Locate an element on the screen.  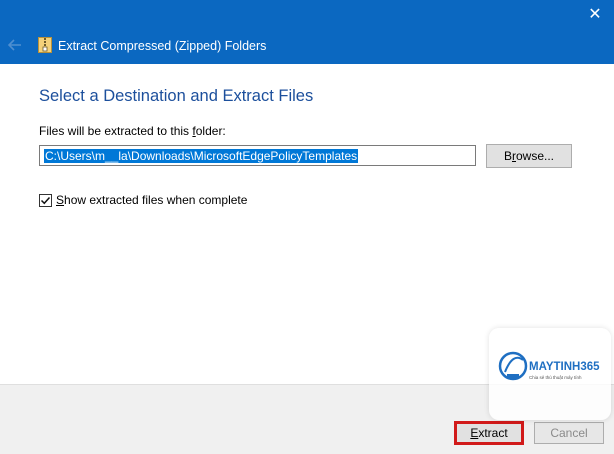
destination-label-rest: older: is located at coordinates (210, 131).